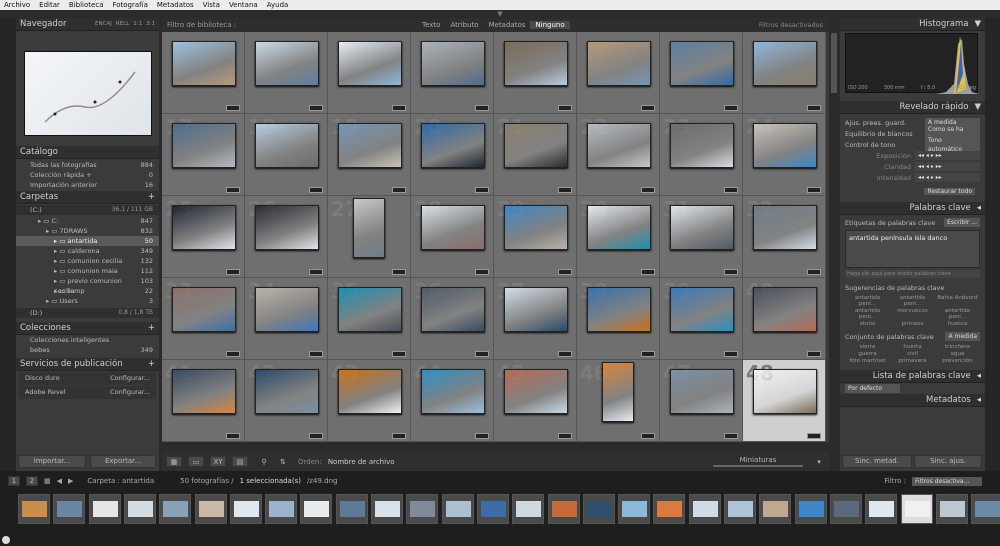 The image size is (1000, 546). Describe the element at coordinates (431, 25) in the screenshot. I see `filter-tab-0: Texto` at that location.